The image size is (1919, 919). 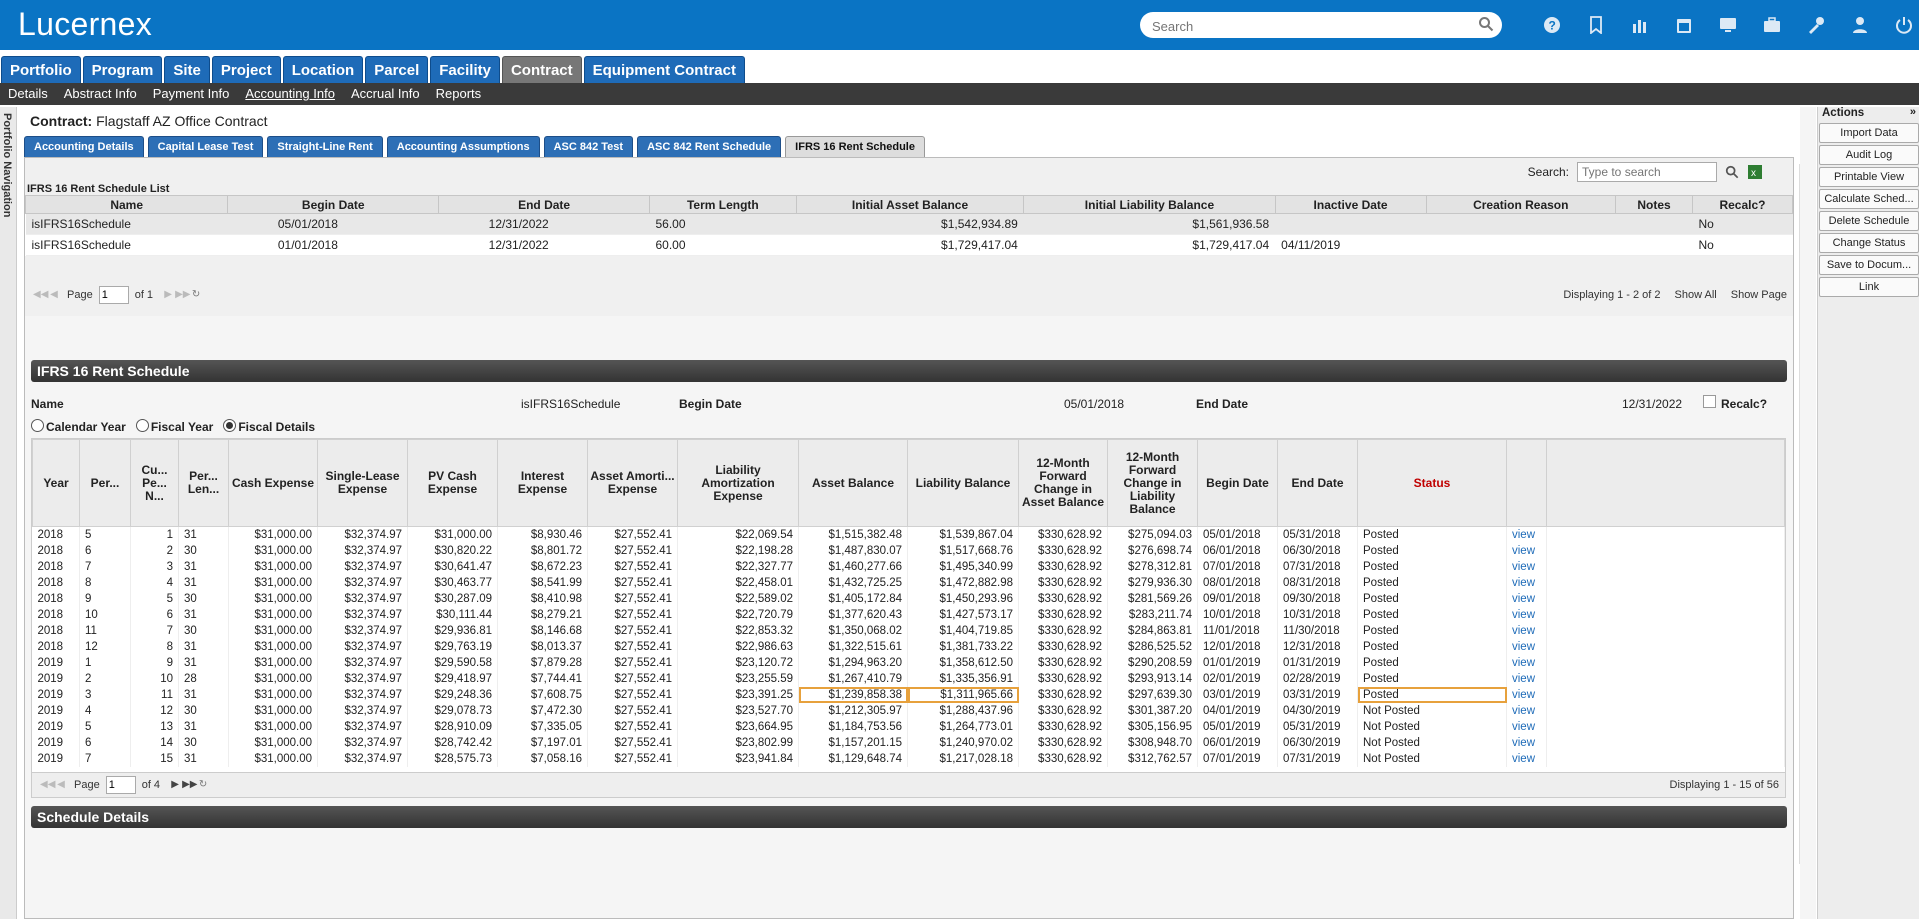 What do you see at coordinates (855, 146) in the screenshot?
I see `tab-ifrs-16-rent-schedule: IFRS 16 Rent Schedule` at bounding box center [855, 146].